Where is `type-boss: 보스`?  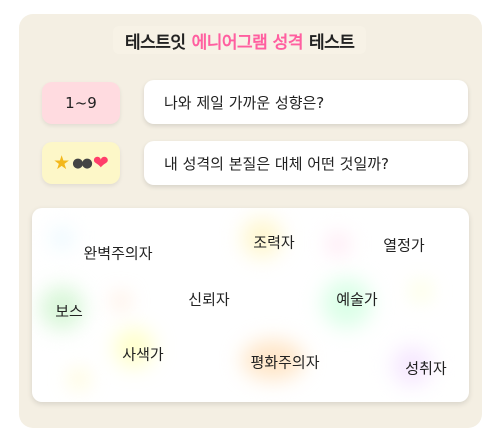
type-boss: 보스 is located at coordinates (69, 311).